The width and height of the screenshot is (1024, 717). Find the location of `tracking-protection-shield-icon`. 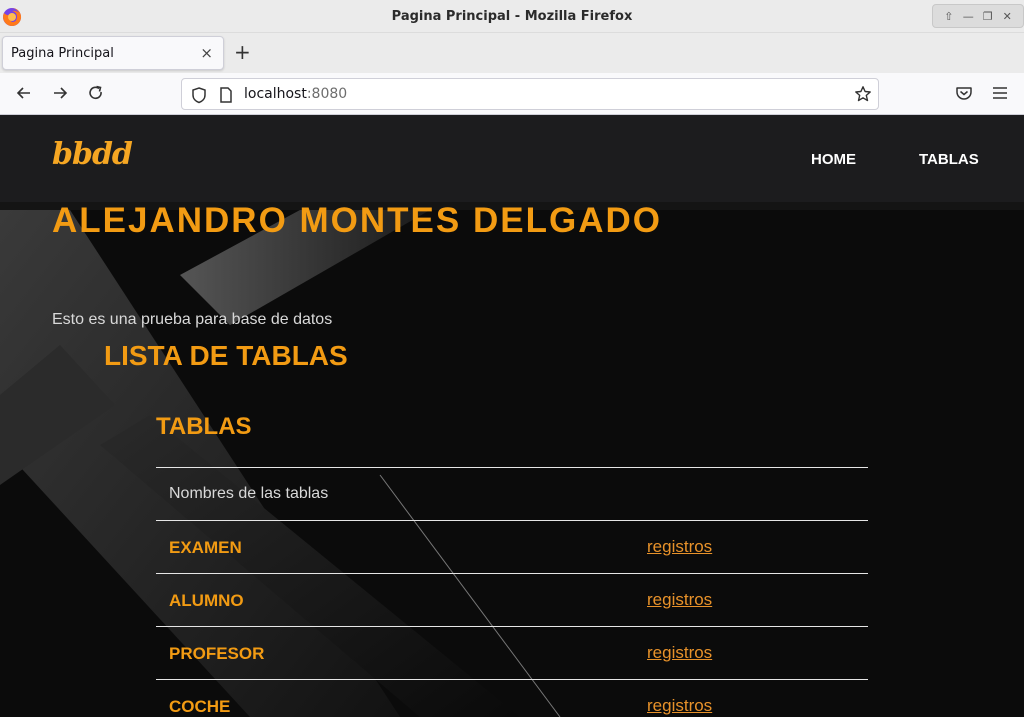

tracking-protection-shield-icon is located at coordinates (199, 95).